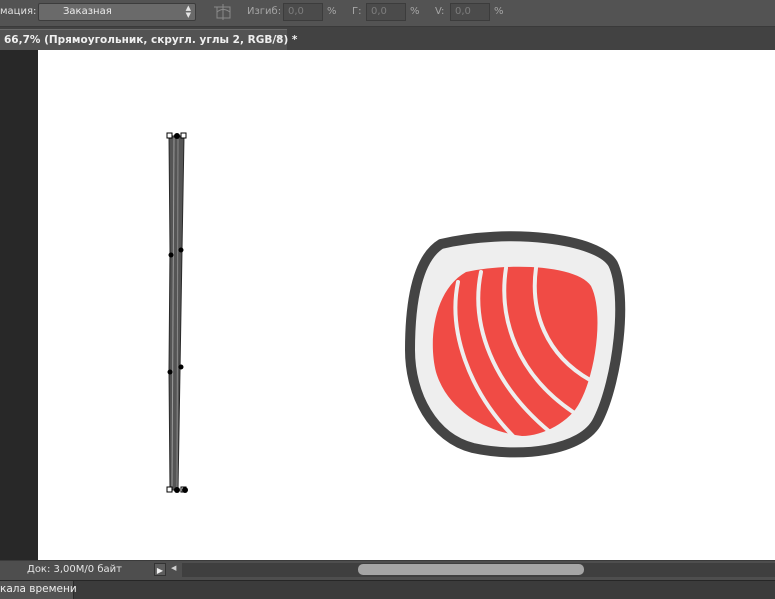  I want to click on bend-input: 0,0, so click(303, 12).